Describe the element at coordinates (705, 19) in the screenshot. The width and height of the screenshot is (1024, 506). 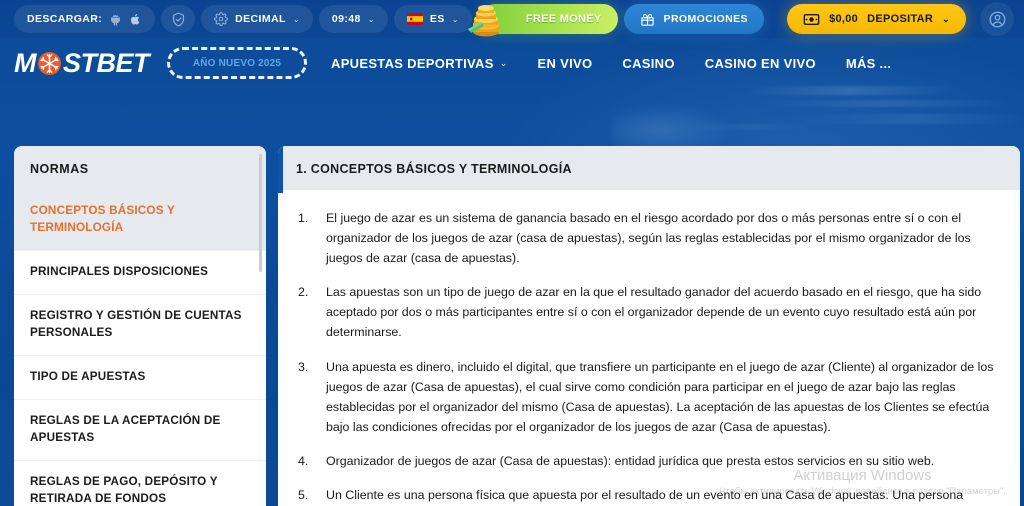
I see `promotions-label: PROMOCIONES` at that location.